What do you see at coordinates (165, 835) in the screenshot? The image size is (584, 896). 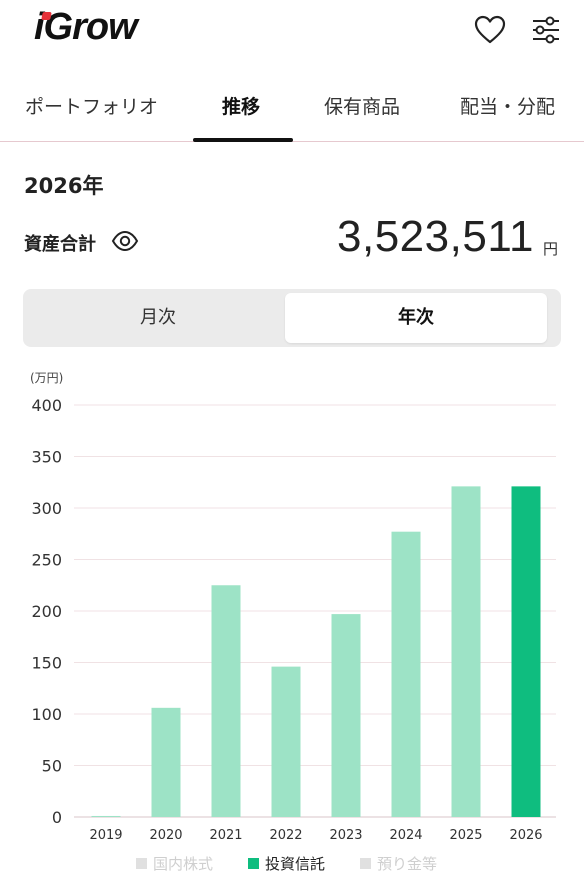 I see `x-tick-label: 2020` at bounding box center [165, 835].